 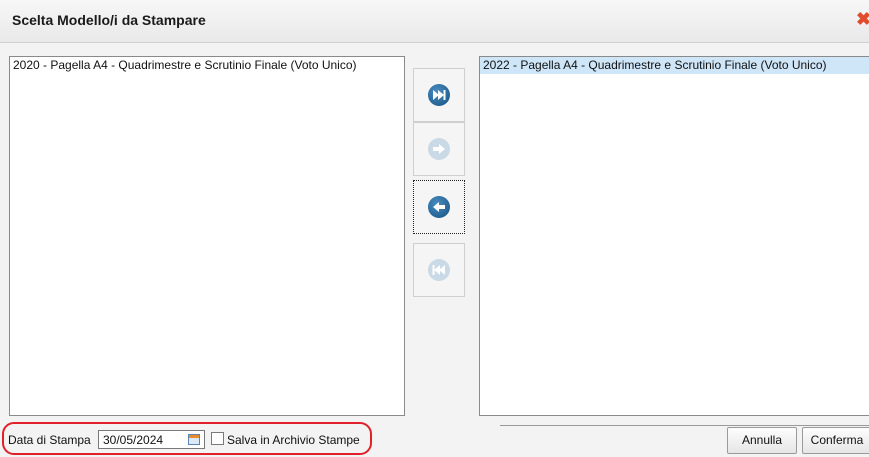 I want to click on annotation-highlight, so click(x=187, y=438).